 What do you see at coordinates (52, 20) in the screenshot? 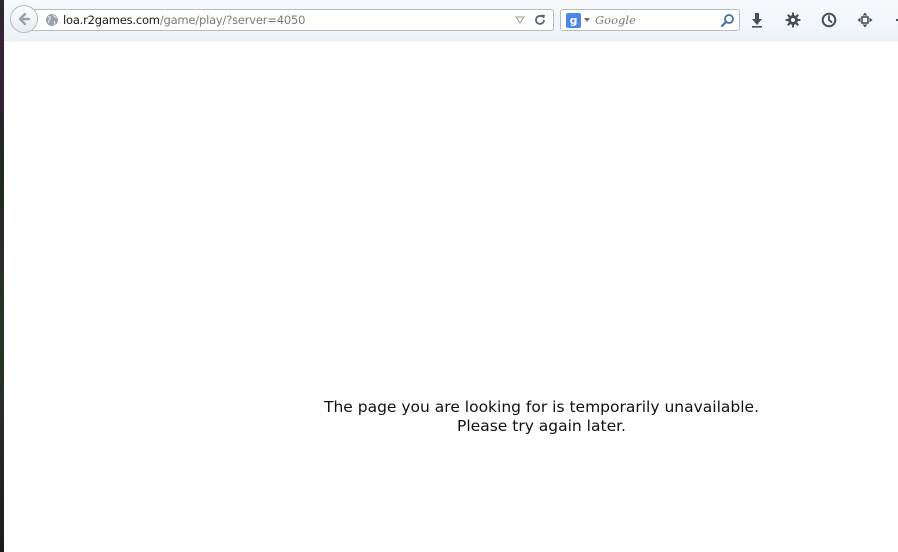
I see `globe-icon` at bounding box center [52, 20].